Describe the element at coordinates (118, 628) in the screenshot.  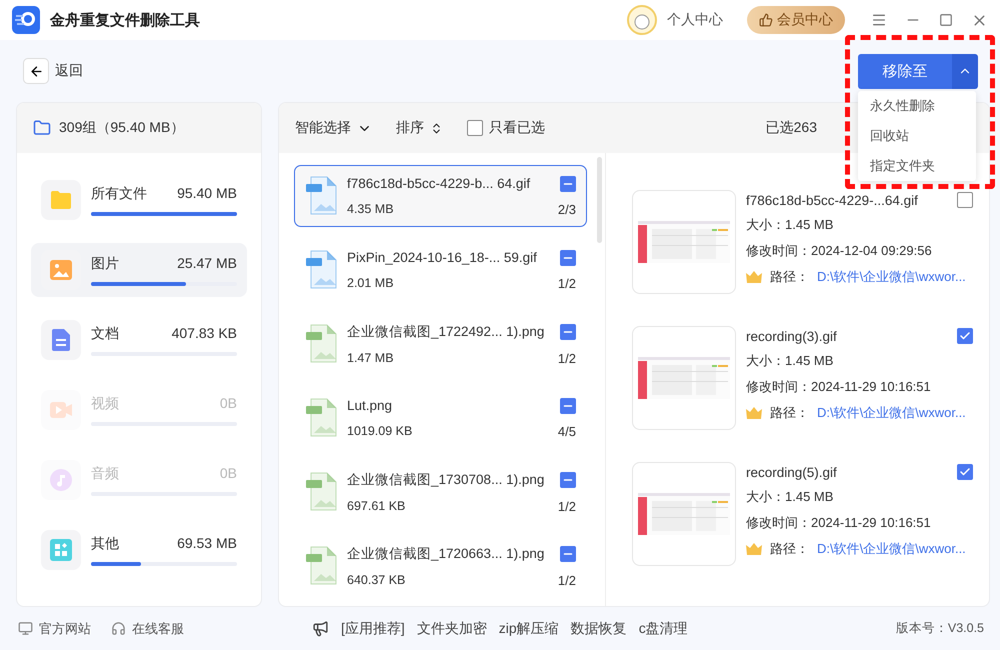
I see `headset-icon` at that location.